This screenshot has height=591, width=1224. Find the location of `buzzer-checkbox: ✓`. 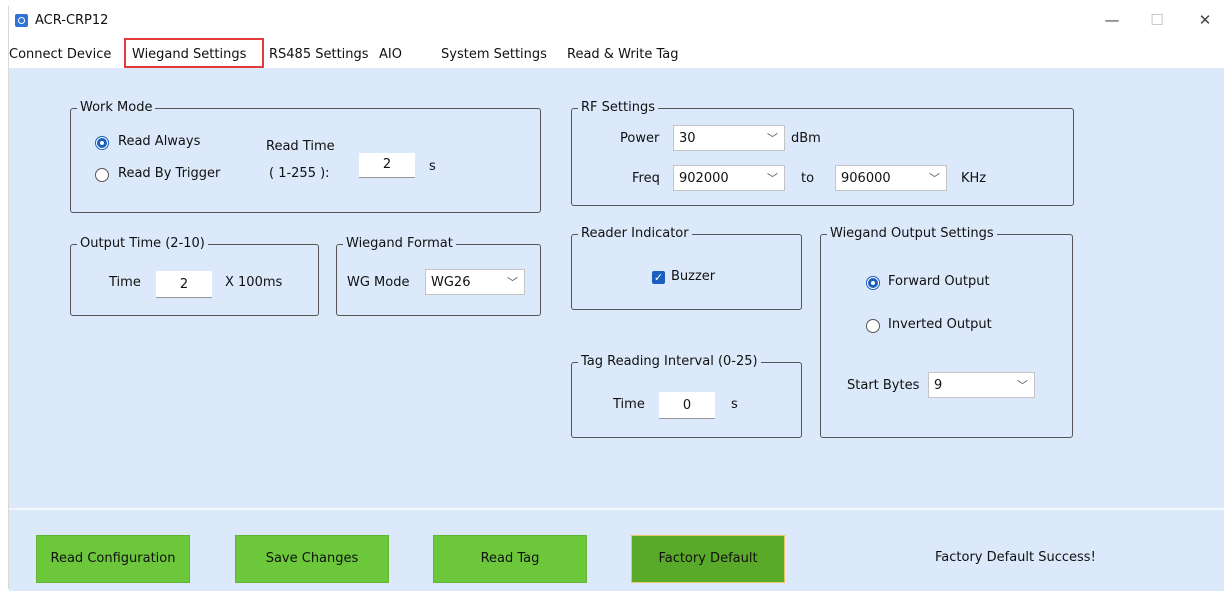

buzzer-checkbox: ✓ is located at coordinates (658, 277).